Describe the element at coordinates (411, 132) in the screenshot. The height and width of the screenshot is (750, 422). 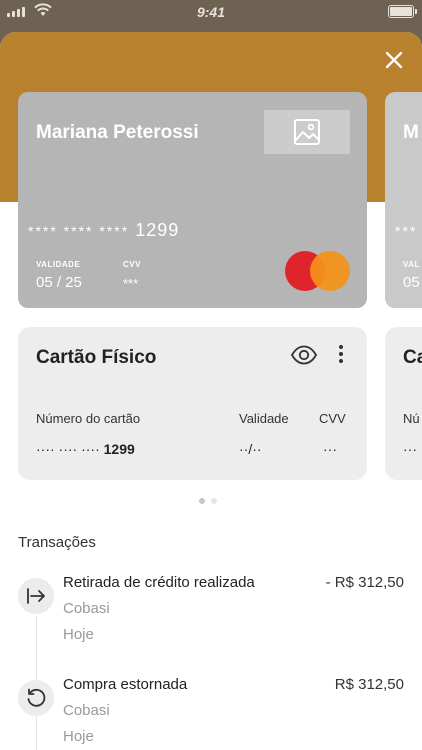
I see `card-holder-name-peek: M` at that location.